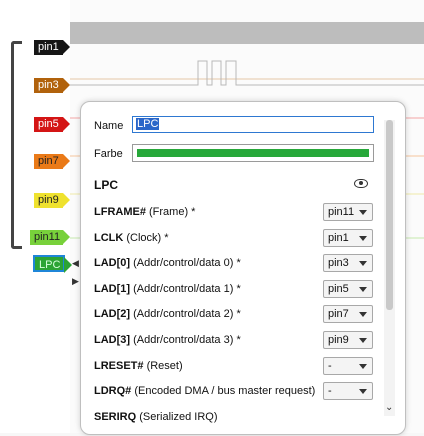 The height and width of the screenshot is (436, 424). I want to click on pin3-pulse, so click(247, 73).